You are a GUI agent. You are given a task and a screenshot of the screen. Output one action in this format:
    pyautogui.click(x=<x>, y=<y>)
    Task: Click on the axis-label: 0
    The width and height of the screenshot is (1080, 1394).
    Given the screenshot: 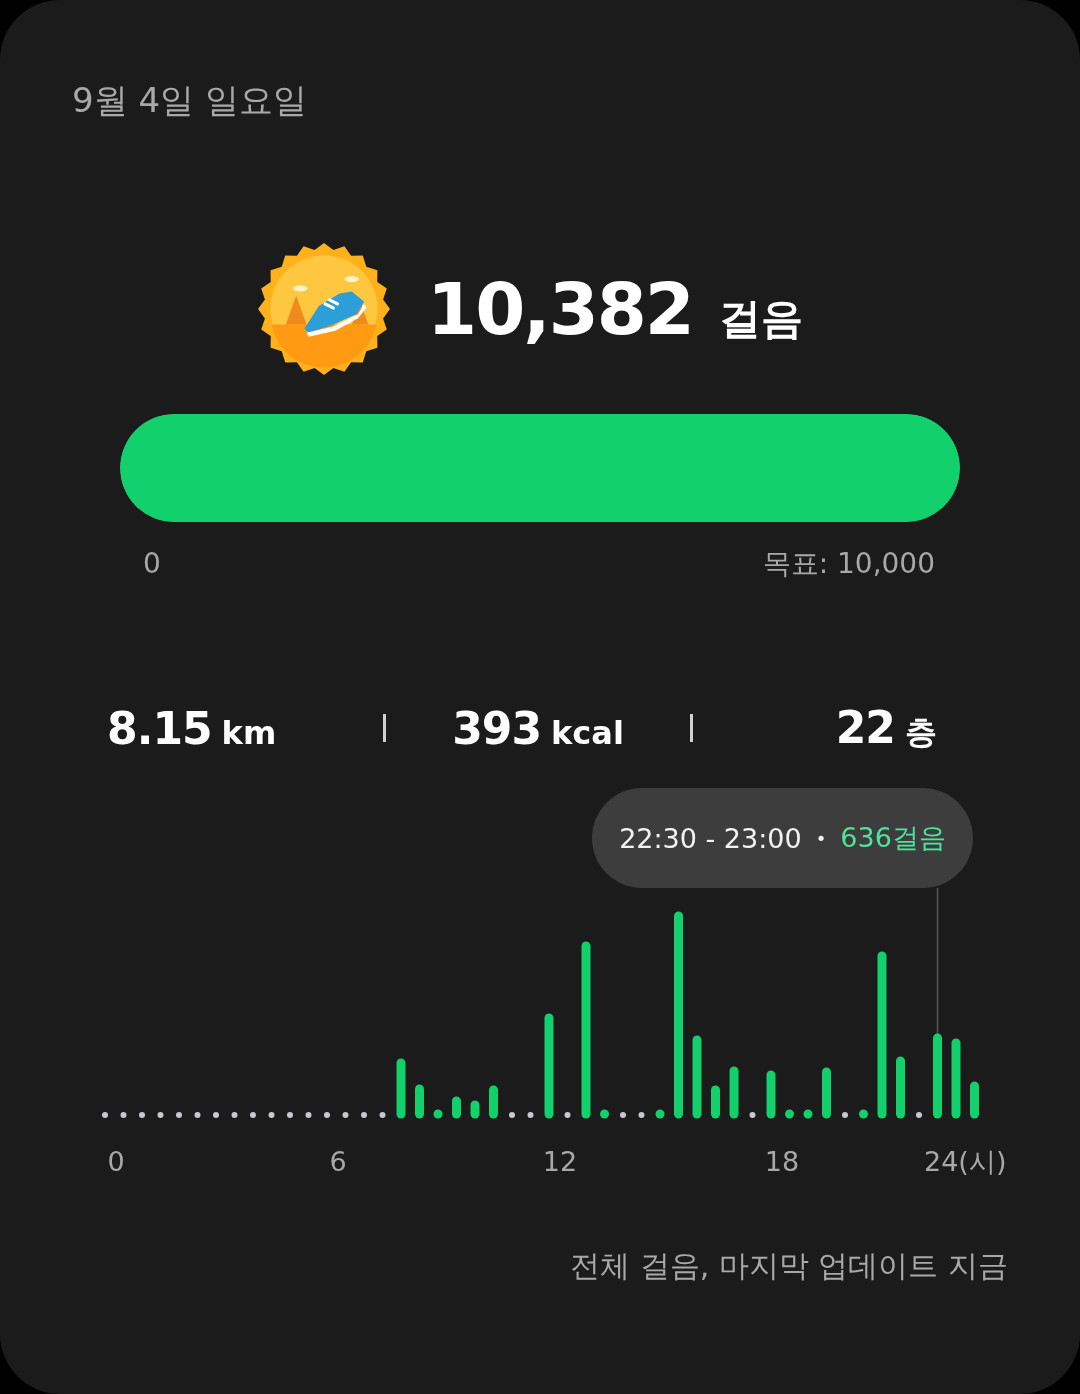 What is the action you would take?
    pyautogui.click(x=116, y=1161)
    